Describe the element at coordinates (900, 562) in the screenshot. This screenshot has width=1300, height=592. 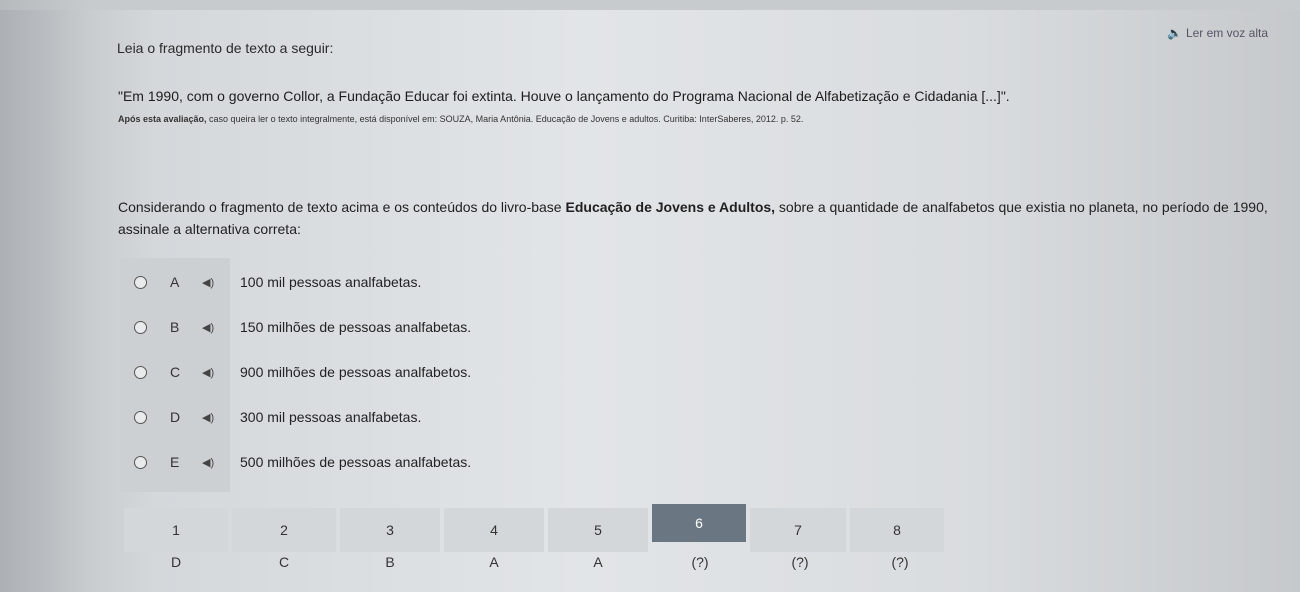
I see `answer-8: (?)` at that location.